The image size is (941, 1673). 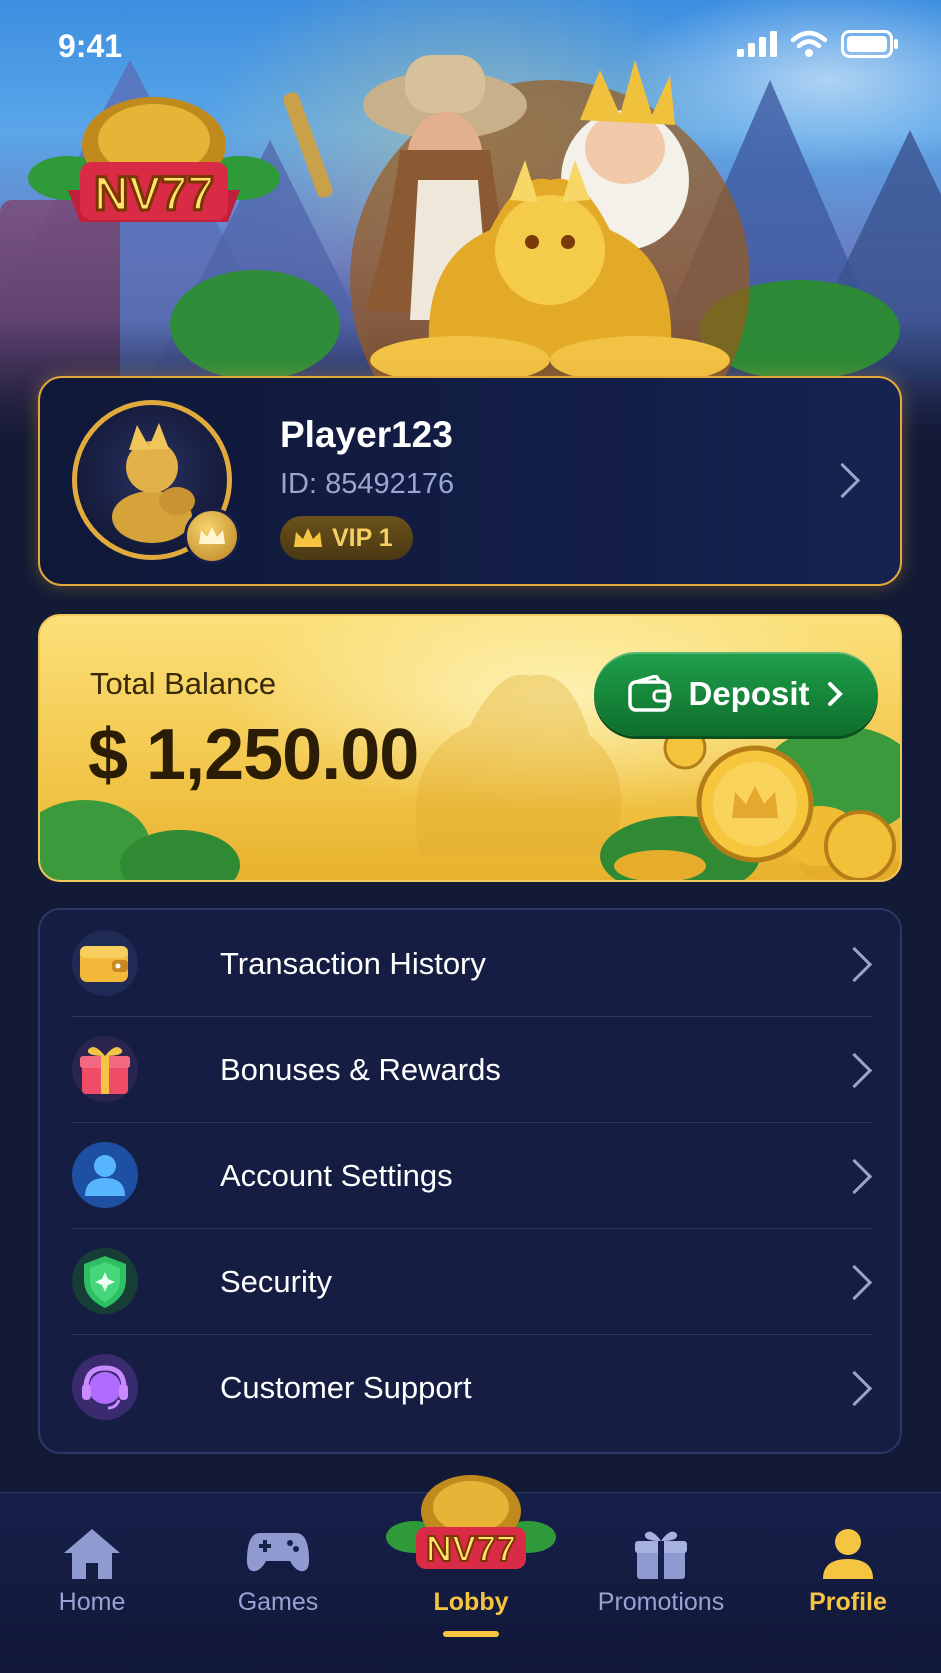 What do you see at coordinates (472, 1175) in the screenshot?
I see `menu-item-account-settings: Account Settings` at bounding box center [472, 1175].